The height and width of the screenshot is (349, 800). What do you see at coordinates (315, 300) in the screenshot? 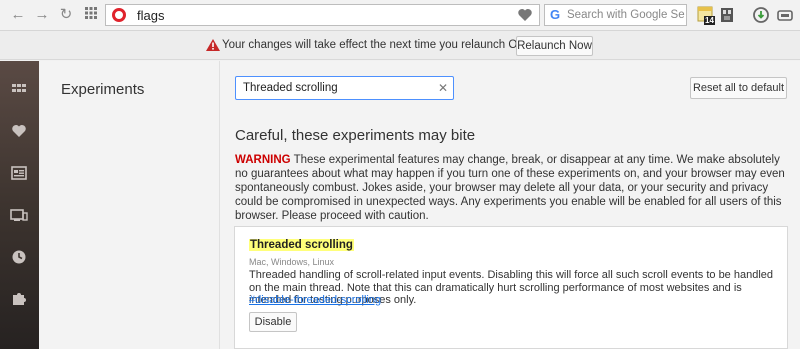
I see `experiment-anchor-link: #disable-threaded-scrolling` at bounding box center [315, 300].